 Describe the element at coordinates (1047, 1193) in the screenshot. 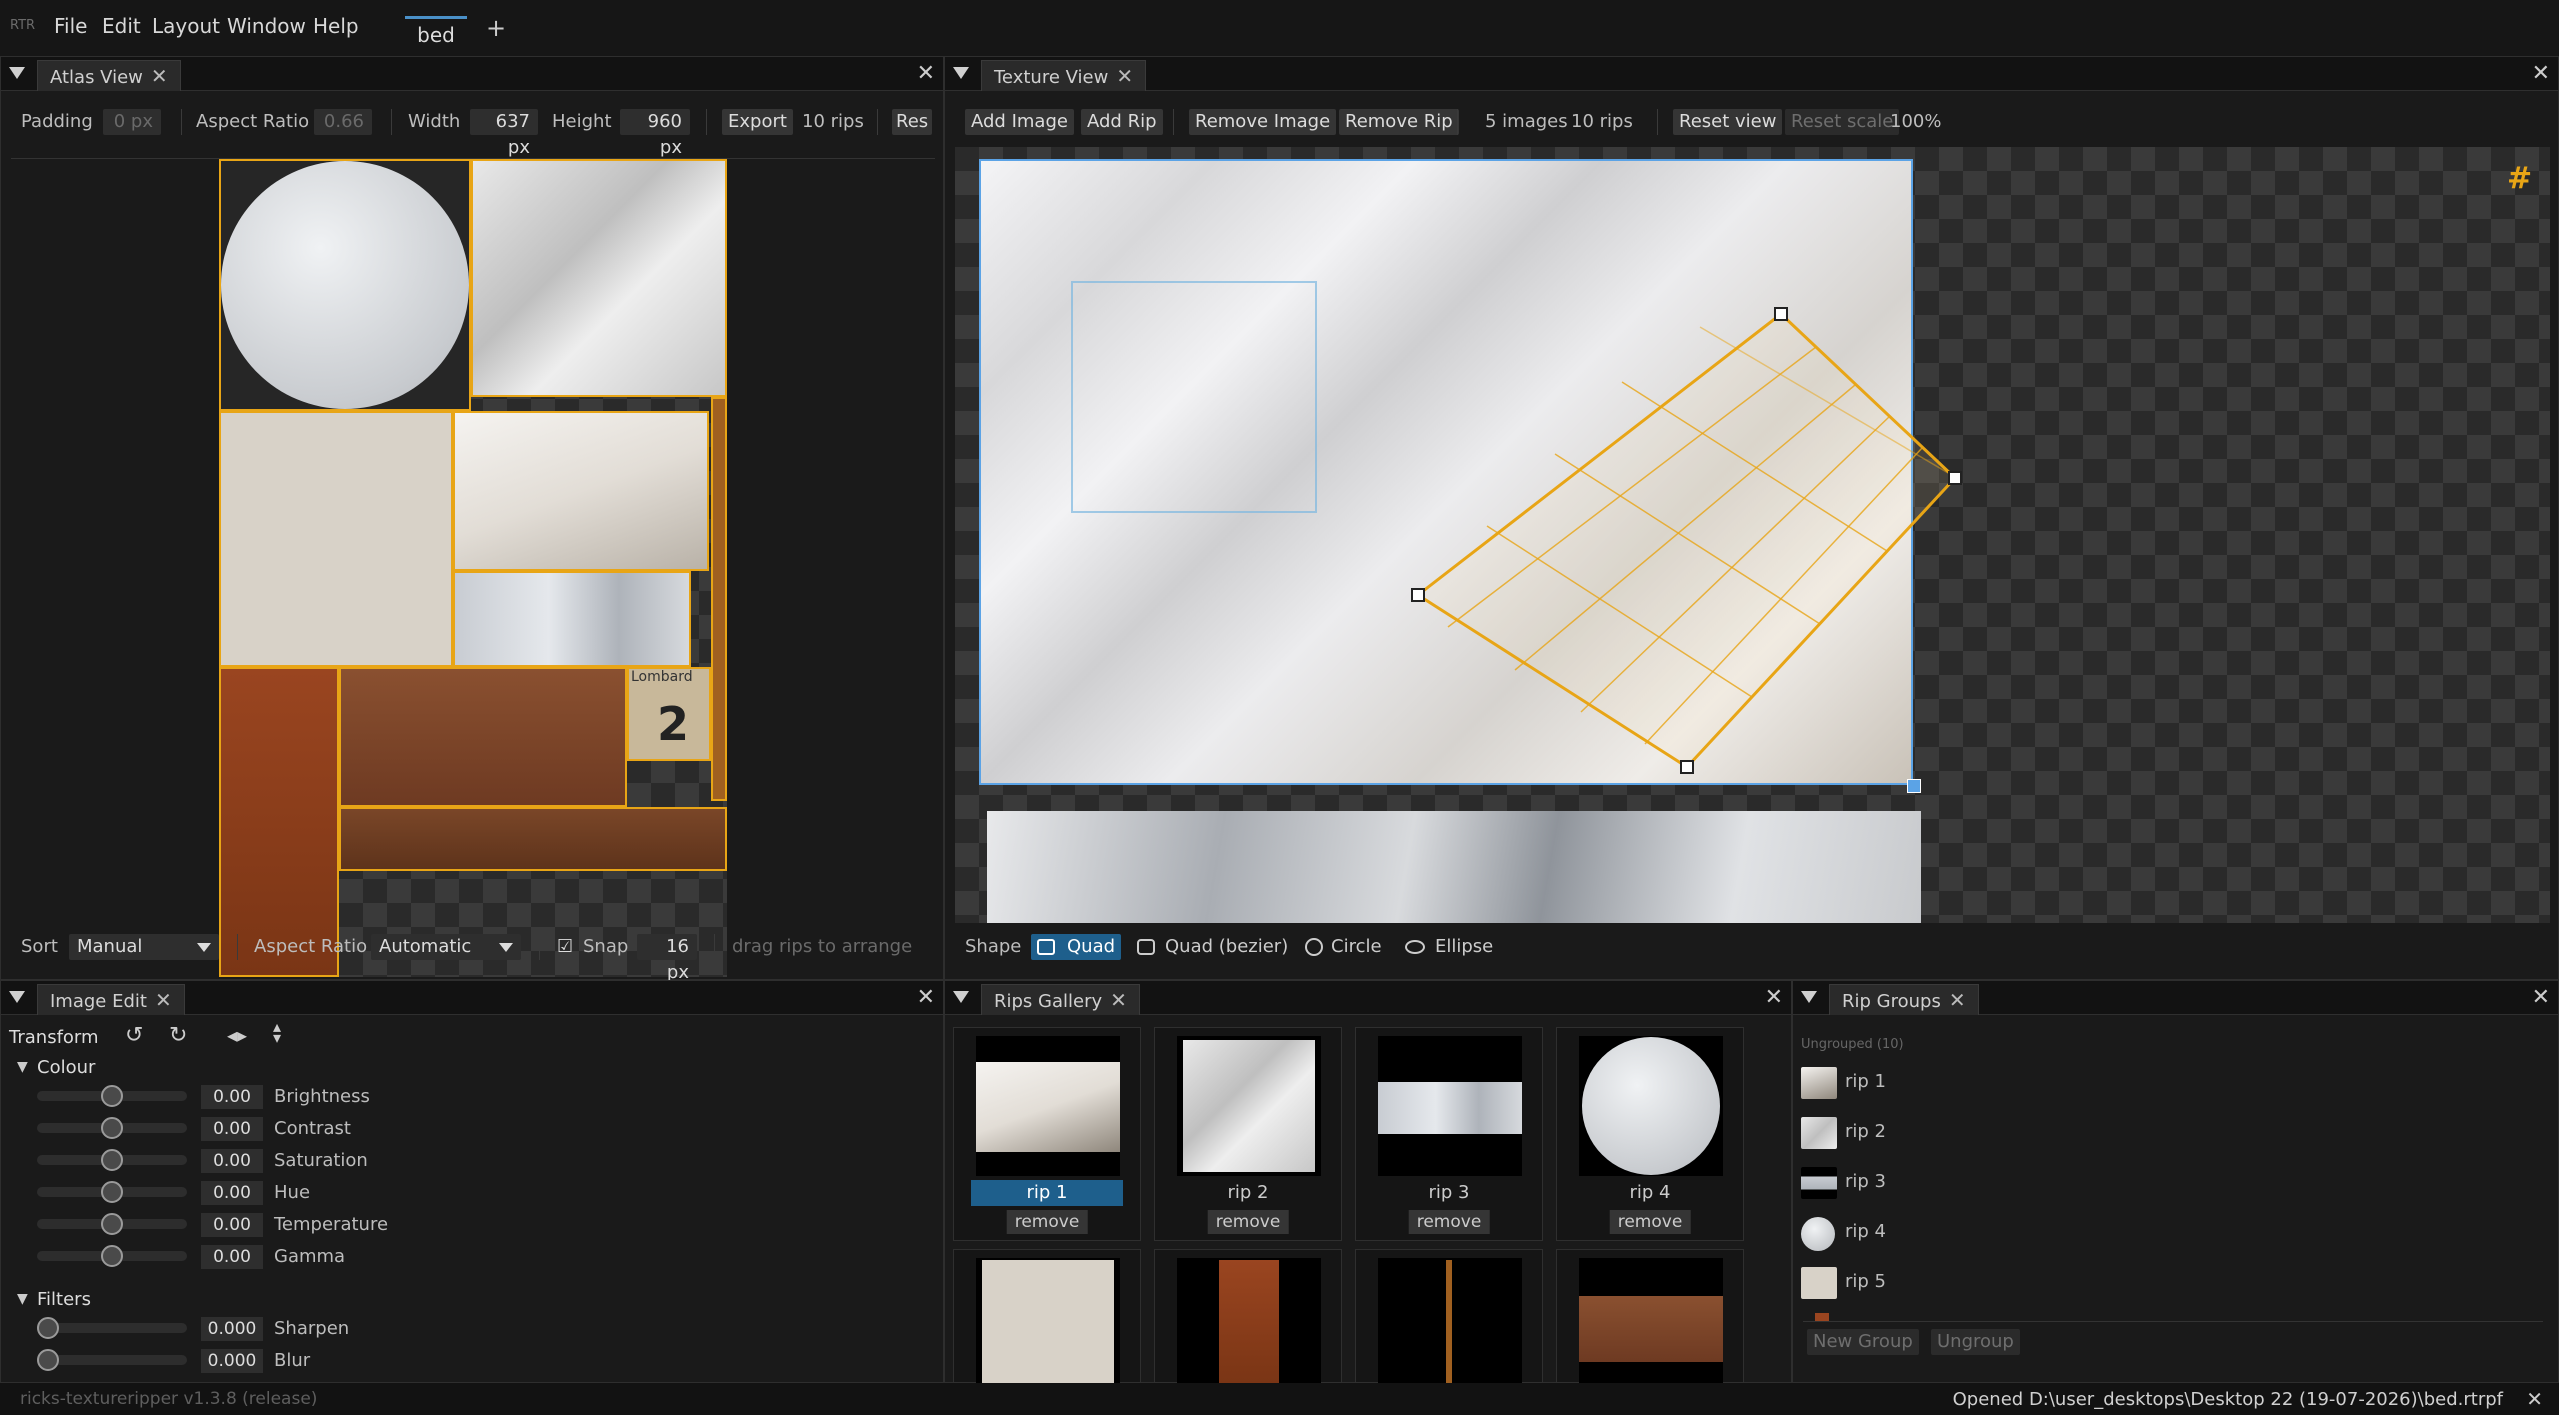

I see `rip-name: rip 1` at that location.